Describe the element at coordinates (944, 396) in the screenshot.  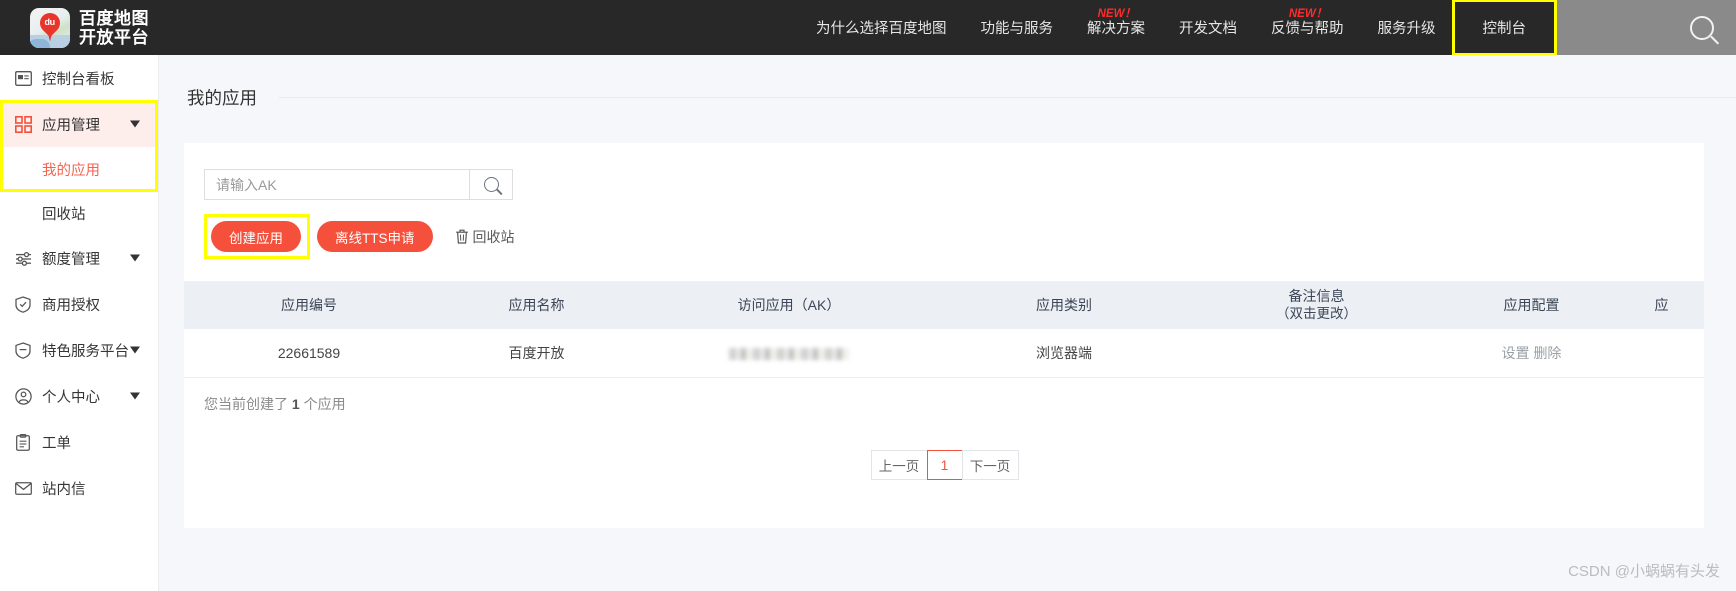
I see `app-count-line: 您当前创建了 1 个应用` at that location.